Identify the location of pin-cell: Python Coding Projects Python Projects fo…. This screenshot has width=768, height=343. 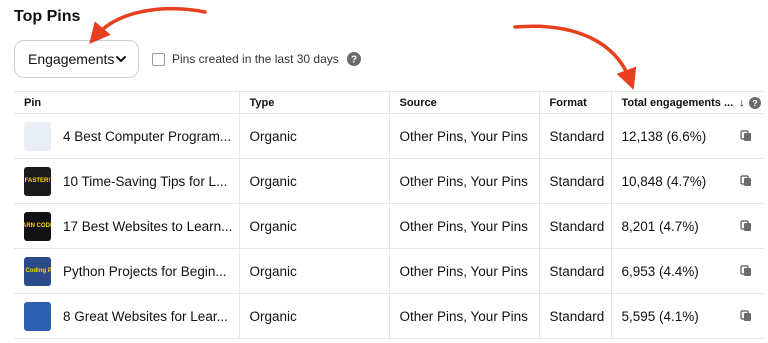
(127, 271).